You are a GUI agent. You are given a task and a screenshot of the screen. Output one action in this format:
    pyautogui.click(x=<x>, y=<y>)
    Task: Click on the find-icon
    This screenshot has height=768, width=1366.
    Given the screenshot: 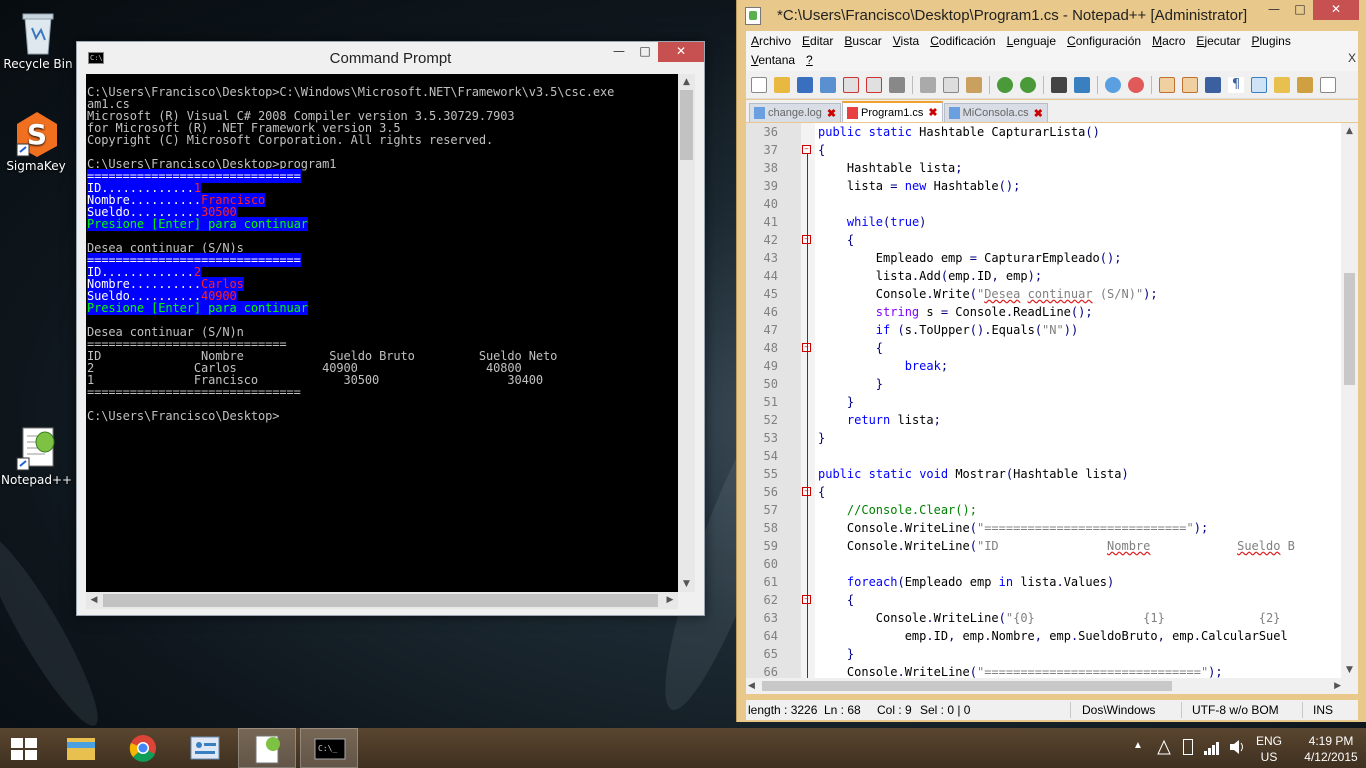 What is the action you would take?
    pyautogui.click(x=1059, y=84)
    